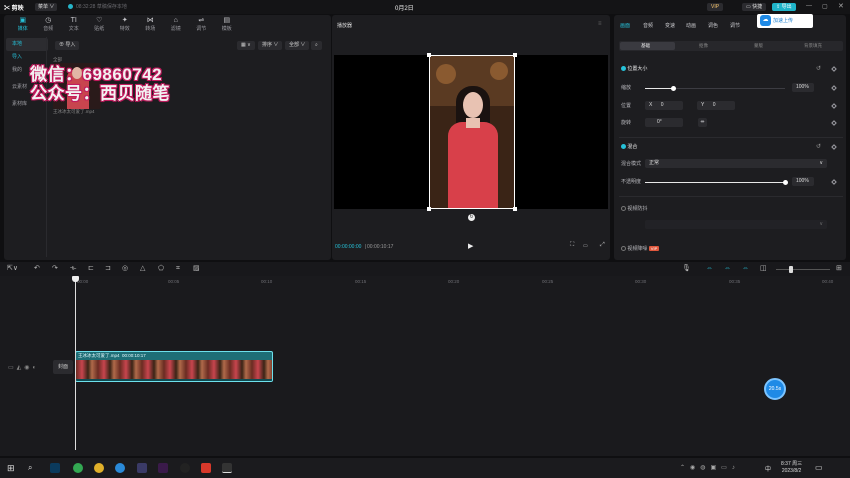  Describe the element at coordinates (754, 7) in the screenshot. I see `shortcut-button: ▭ 快捷` at that location.